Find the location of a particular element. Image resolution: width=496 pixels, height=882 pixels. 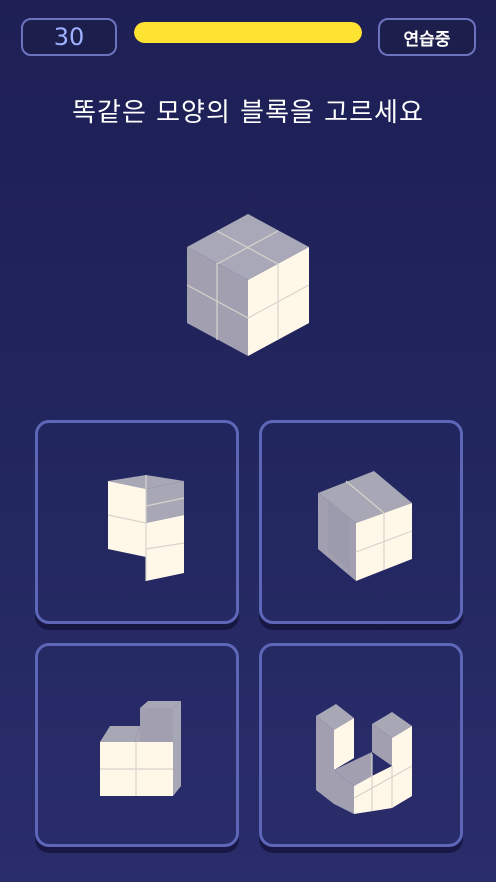

top-bar: 30 연습중 is located at coordinates (248, 35).